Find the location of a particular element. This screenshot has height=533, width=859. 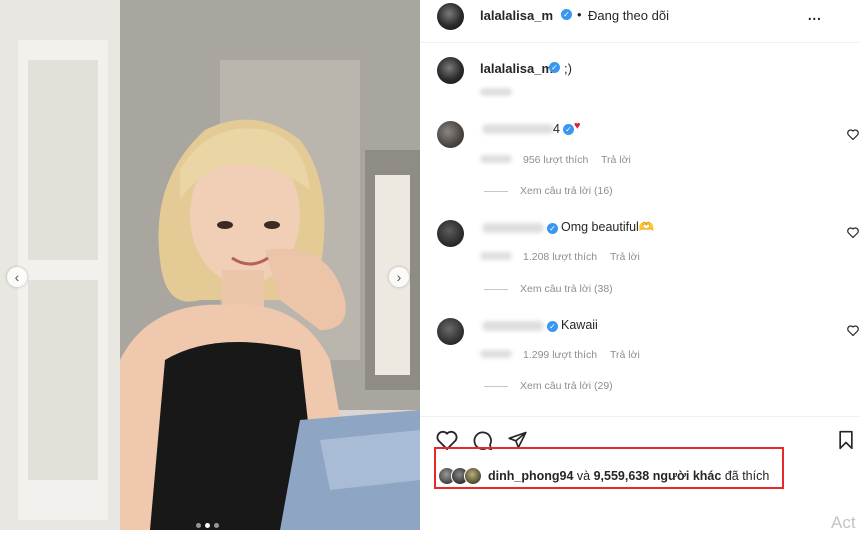

liker-avatar is located at coordinates (473, 476).